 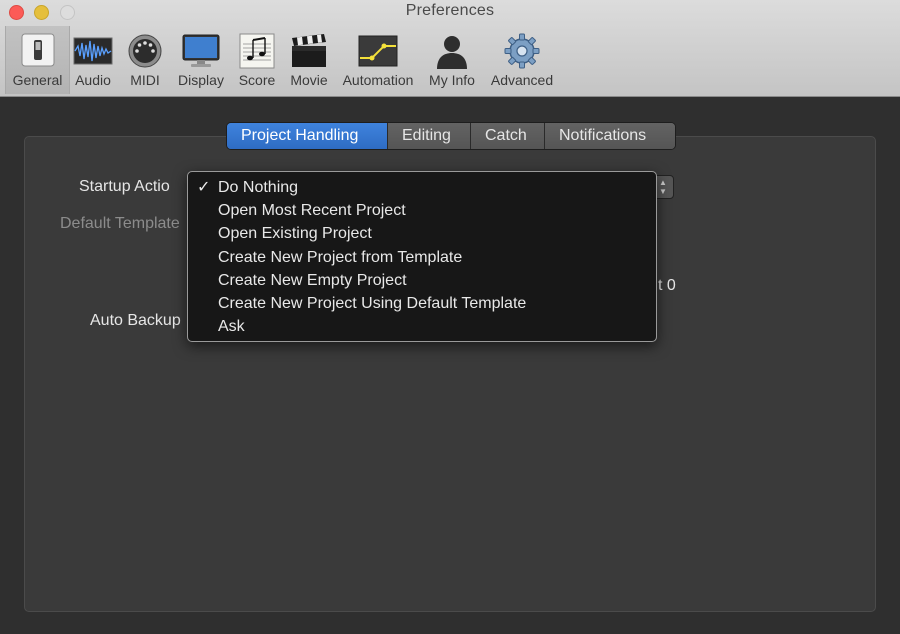 What do you see at coordinates (378, 80) in the screenshot?
I see `toolbar-label-automation: Automation` at bounding box center [378, 80].